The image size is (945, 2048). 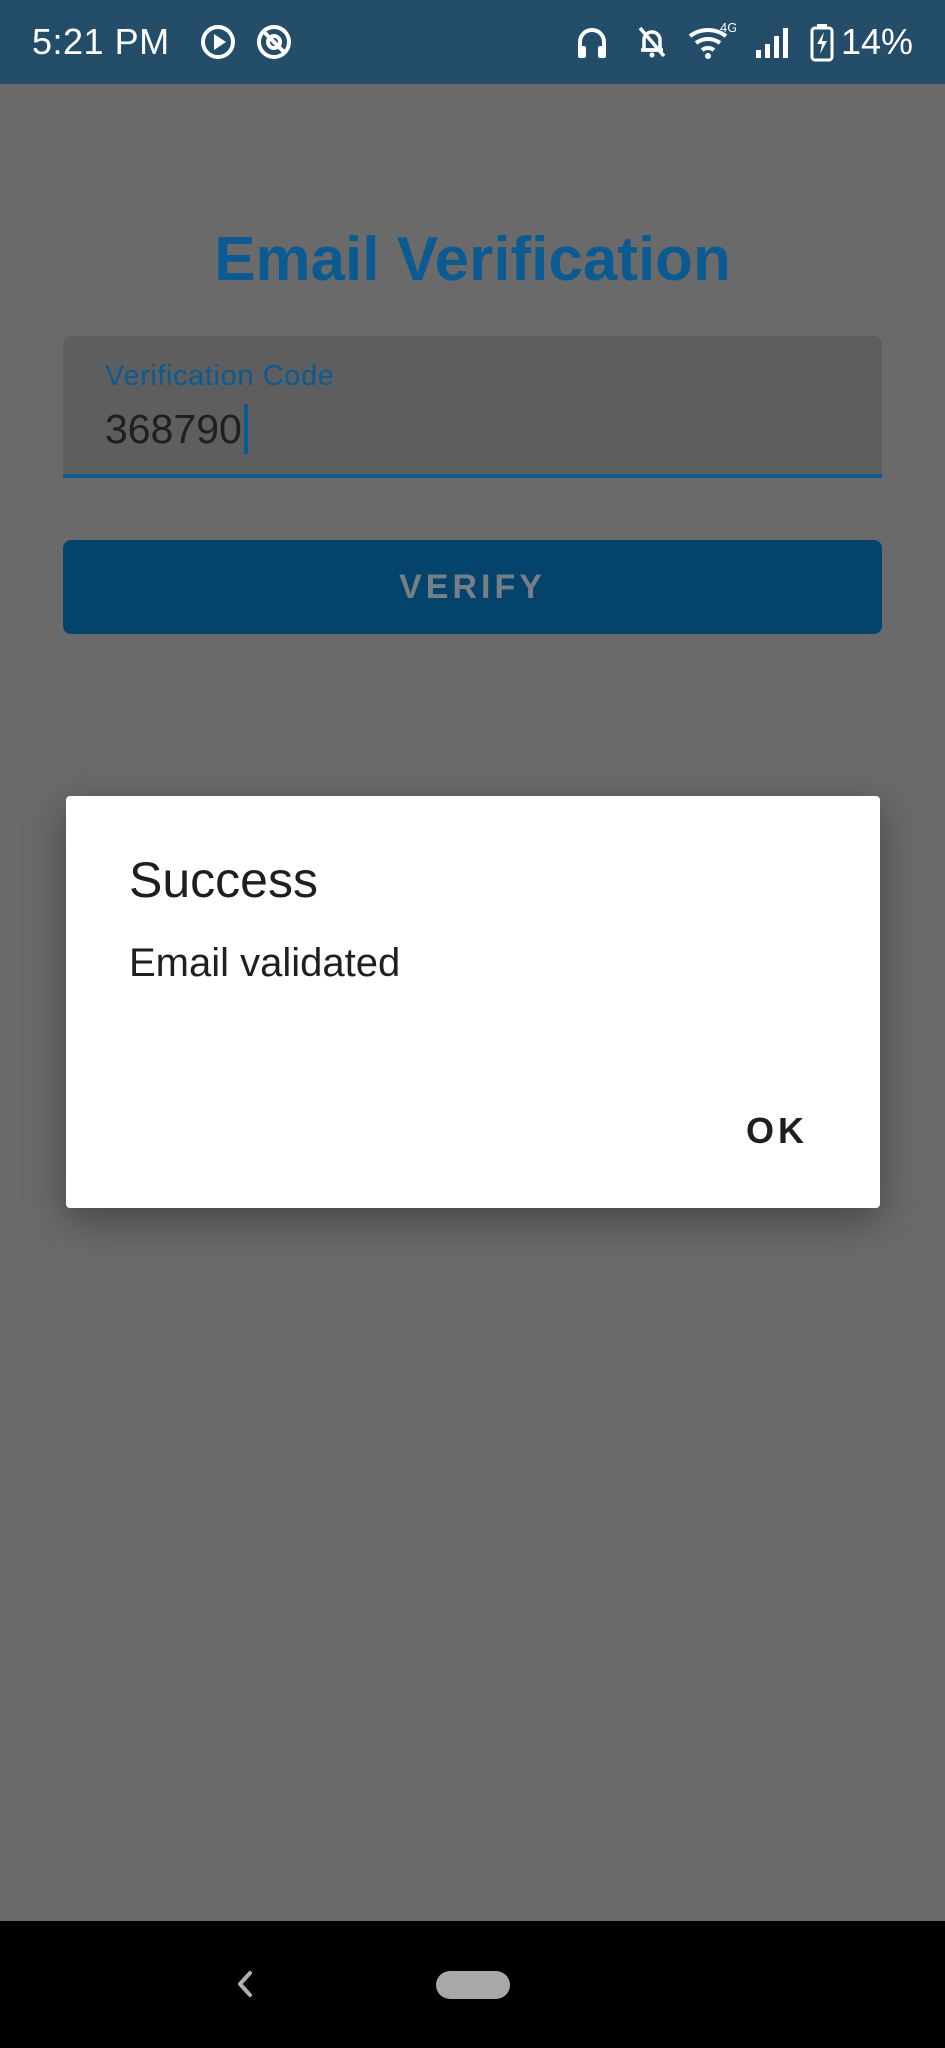 I want to click on verification-code-input: 368790, so click(x=176, y=429).